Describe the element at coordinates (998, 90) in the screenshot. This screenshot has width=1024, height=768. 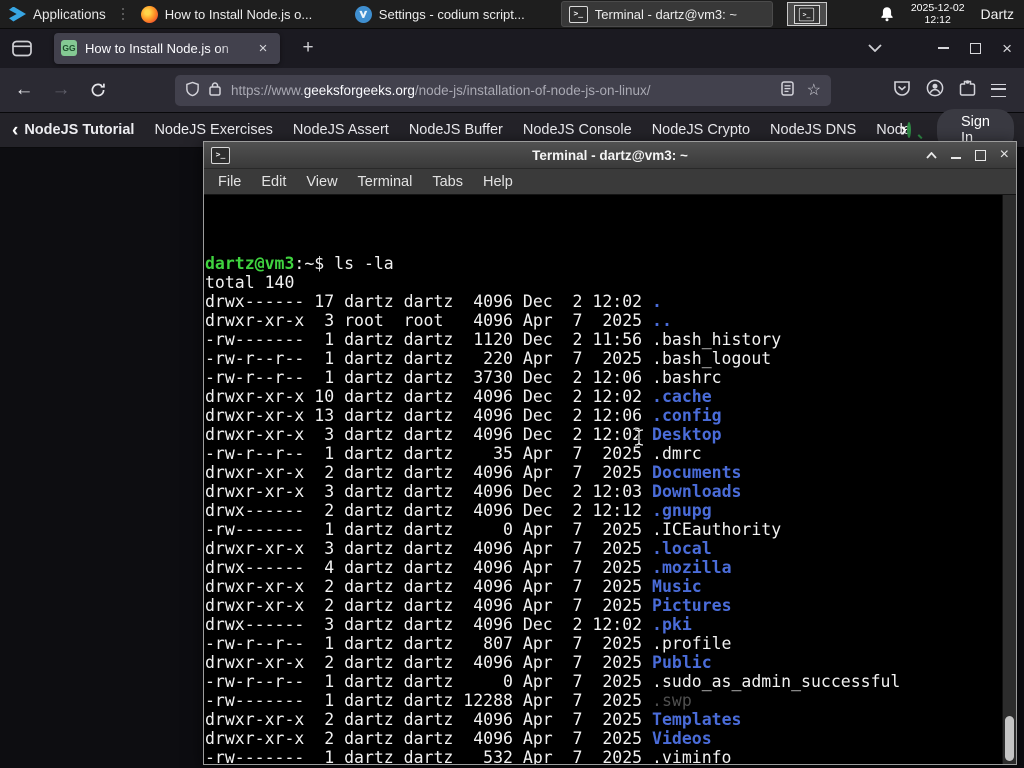
I see `hamburger-menu-icon` at that location.